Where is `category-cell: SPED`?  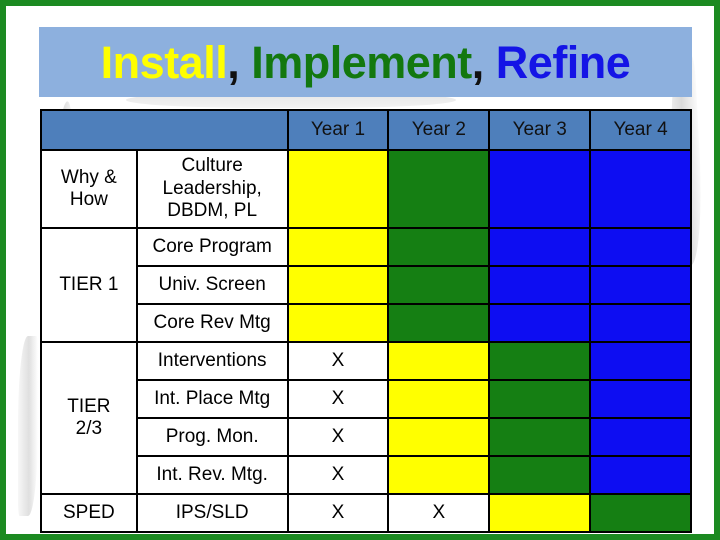 category-cell: SPED is located at coordinates (89, 513).